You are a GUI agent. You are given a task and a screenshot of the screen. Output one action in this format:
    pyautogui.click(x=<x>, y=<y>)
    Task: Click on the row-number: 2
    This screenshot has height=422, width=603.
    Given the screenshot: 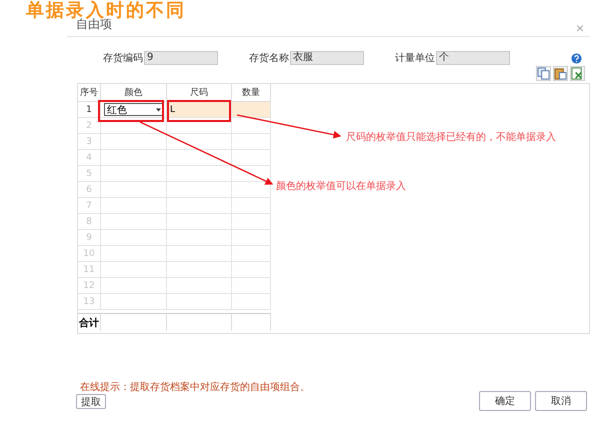 What is the action you would take?
    pyautogui.click(x=89, y=126)
    